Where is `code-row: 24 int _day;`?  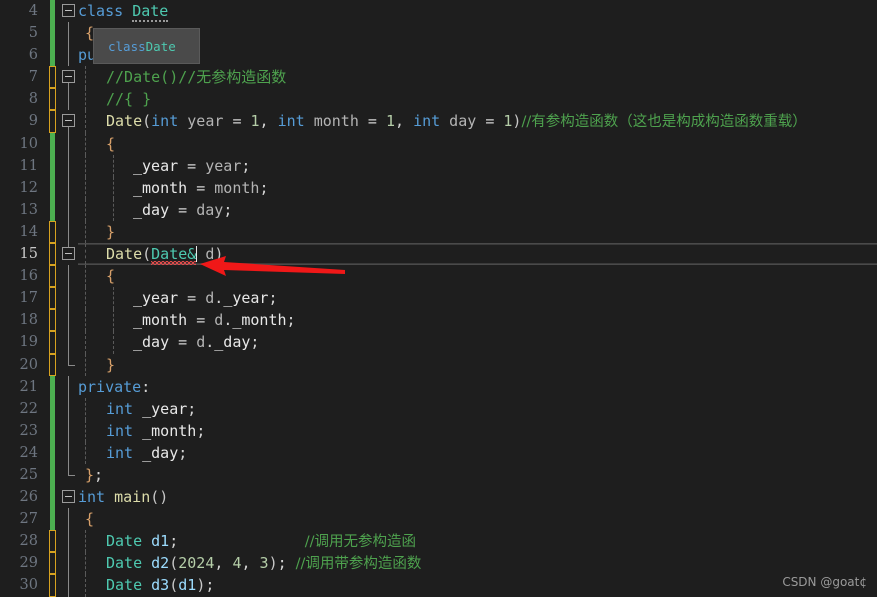 code-row: 24 int _day; is located at coordinates (438, 452).